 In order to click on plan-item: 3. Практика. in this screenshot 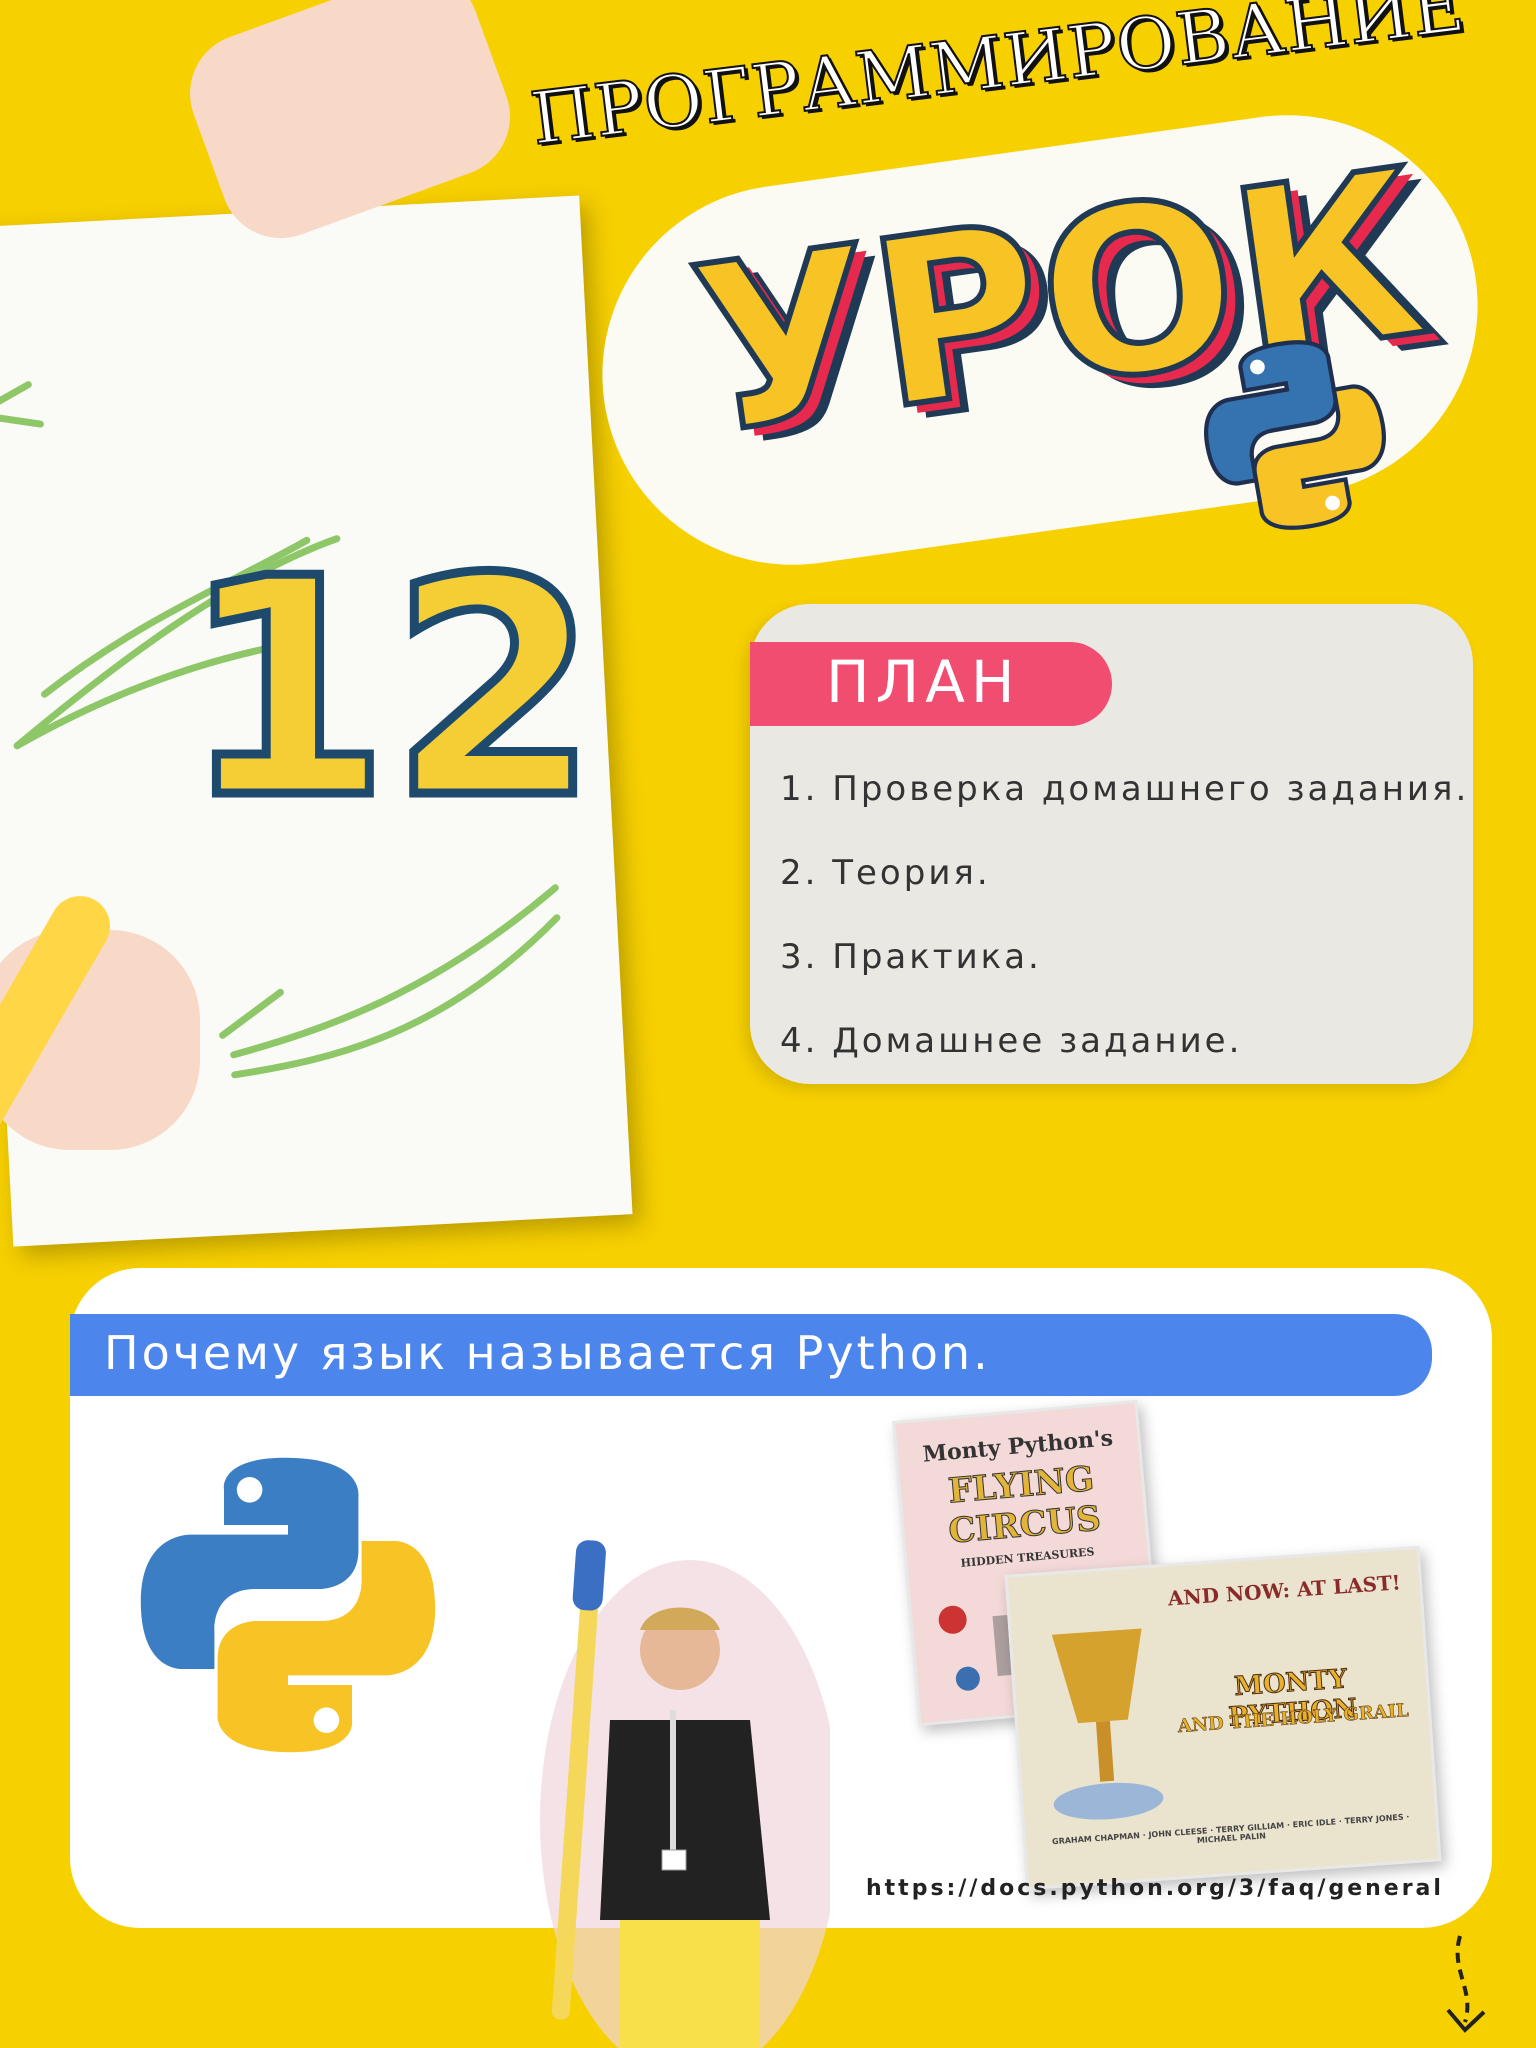, I will do `click(911, 957)`.